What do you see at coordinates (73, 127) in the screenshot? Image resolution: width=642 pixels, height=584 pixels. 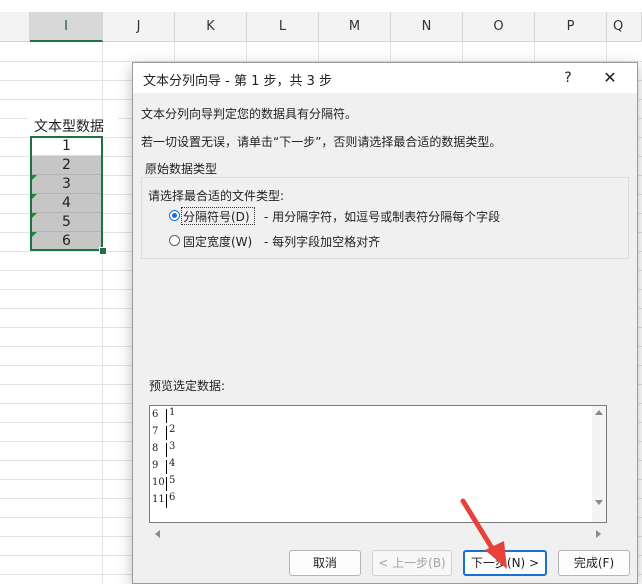 I see `cell-I-header: 文本型数据` at bounding box center [73, 127].